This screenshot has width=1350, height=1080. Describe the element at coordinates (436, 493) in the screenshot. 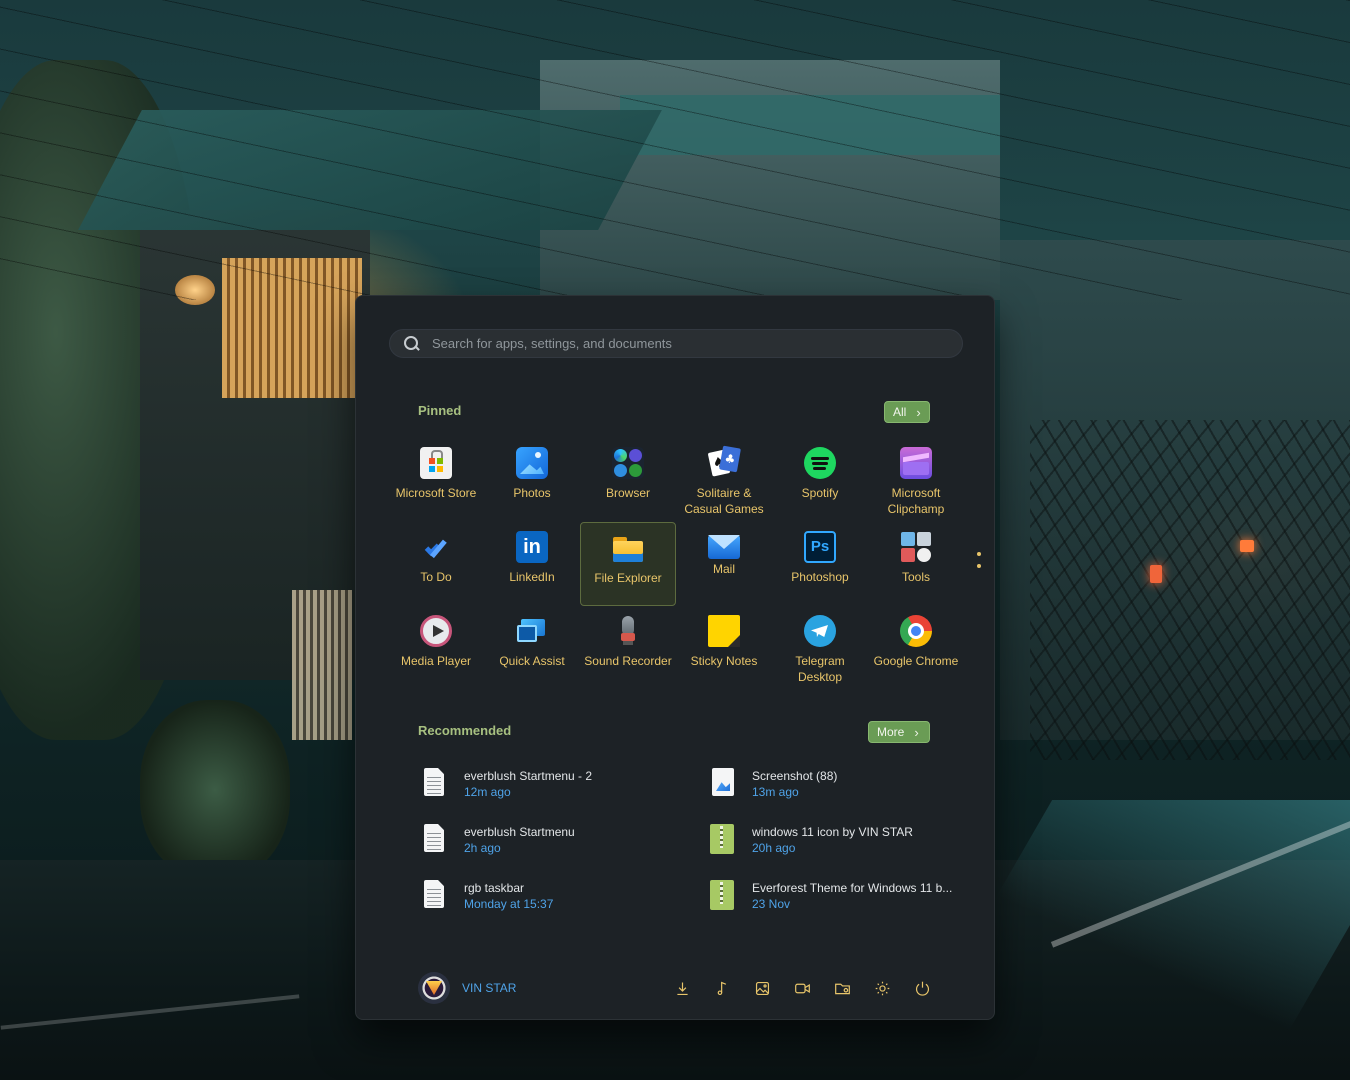

I see `app-label: Microsoft Store` at that location.